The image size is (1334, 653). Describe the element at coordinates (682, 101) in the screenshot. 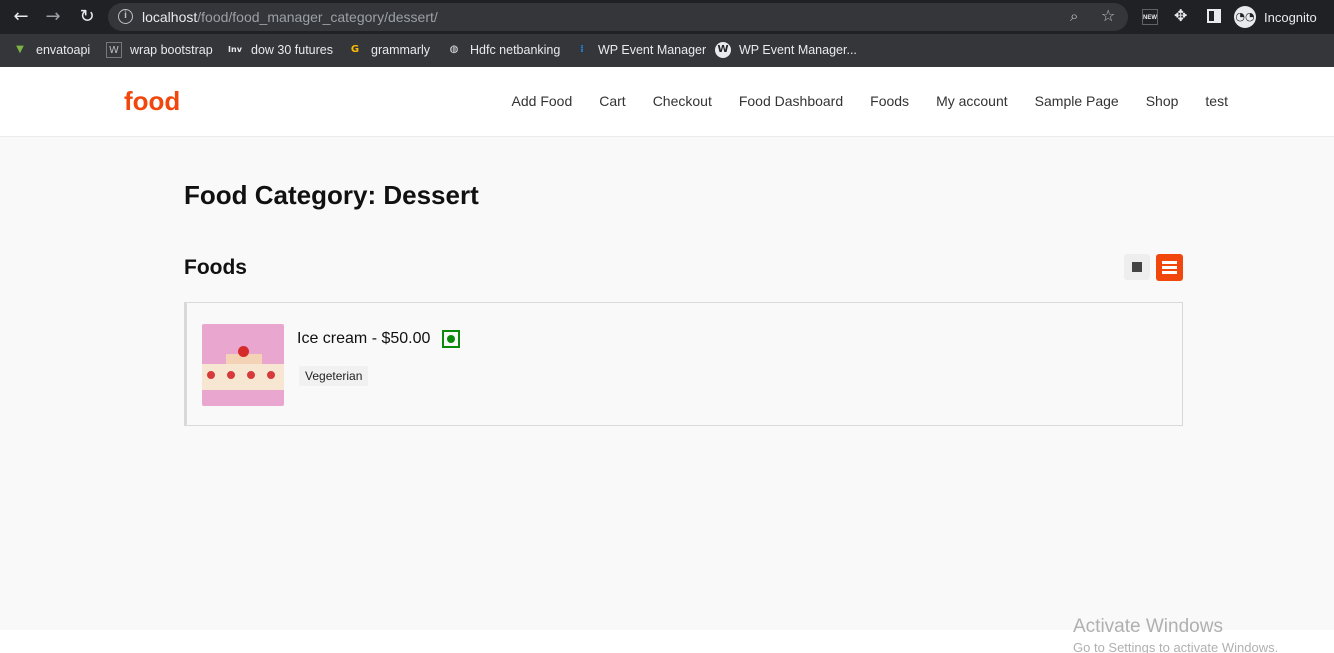

I see `nav-checkout: Checkout` at that location.